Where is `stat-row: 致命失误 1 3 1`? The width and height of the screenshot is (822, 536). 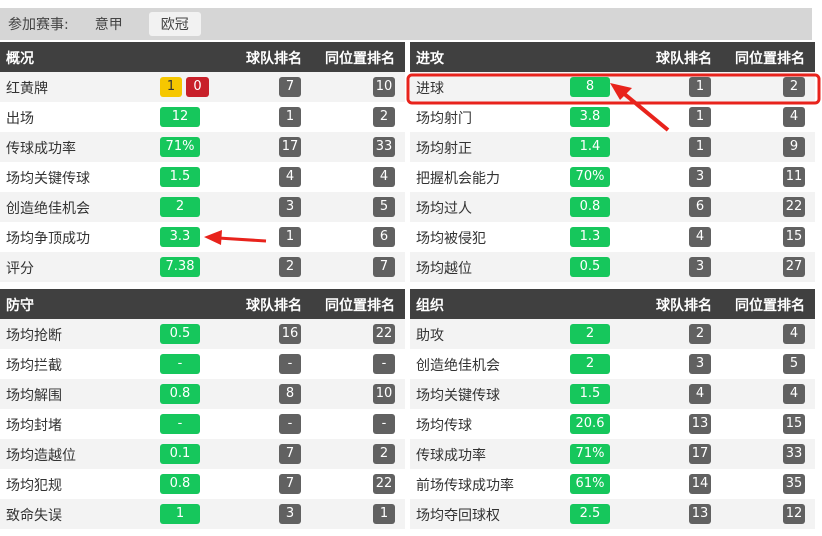
stat-row: 致命失误 1 3 1 is located at coordinates (202, 514).